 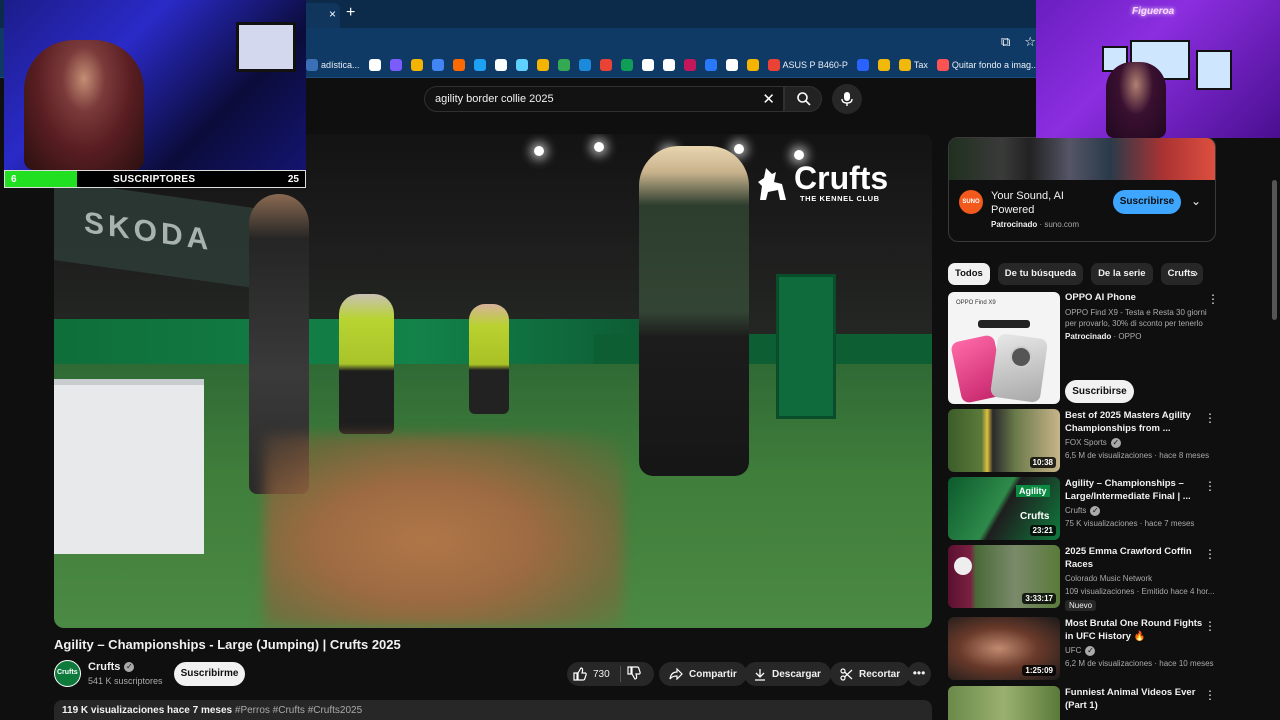 What do you see at coordinates (601, 674) in the screenshot?
I see `like-count: 730` at bounding box center [601, 674].